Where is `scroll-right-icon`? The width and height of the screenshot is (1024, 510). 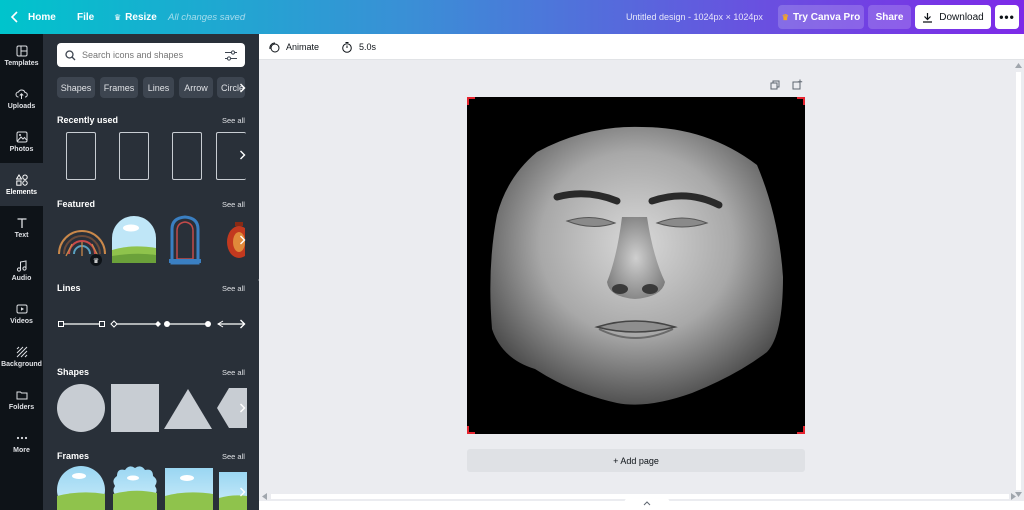 scroll-right-icon is located at coordinates (1013, 496).